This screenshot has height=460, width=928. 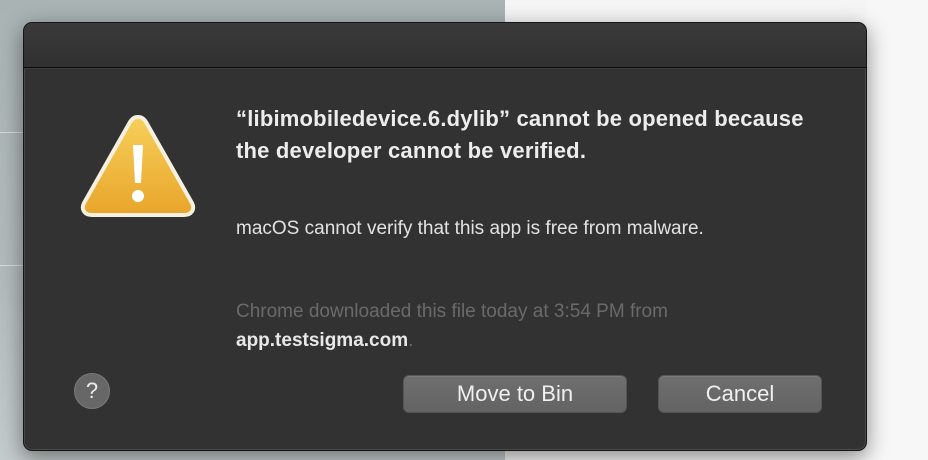 I want to click on warning-icon, so click(x=138, y=166).